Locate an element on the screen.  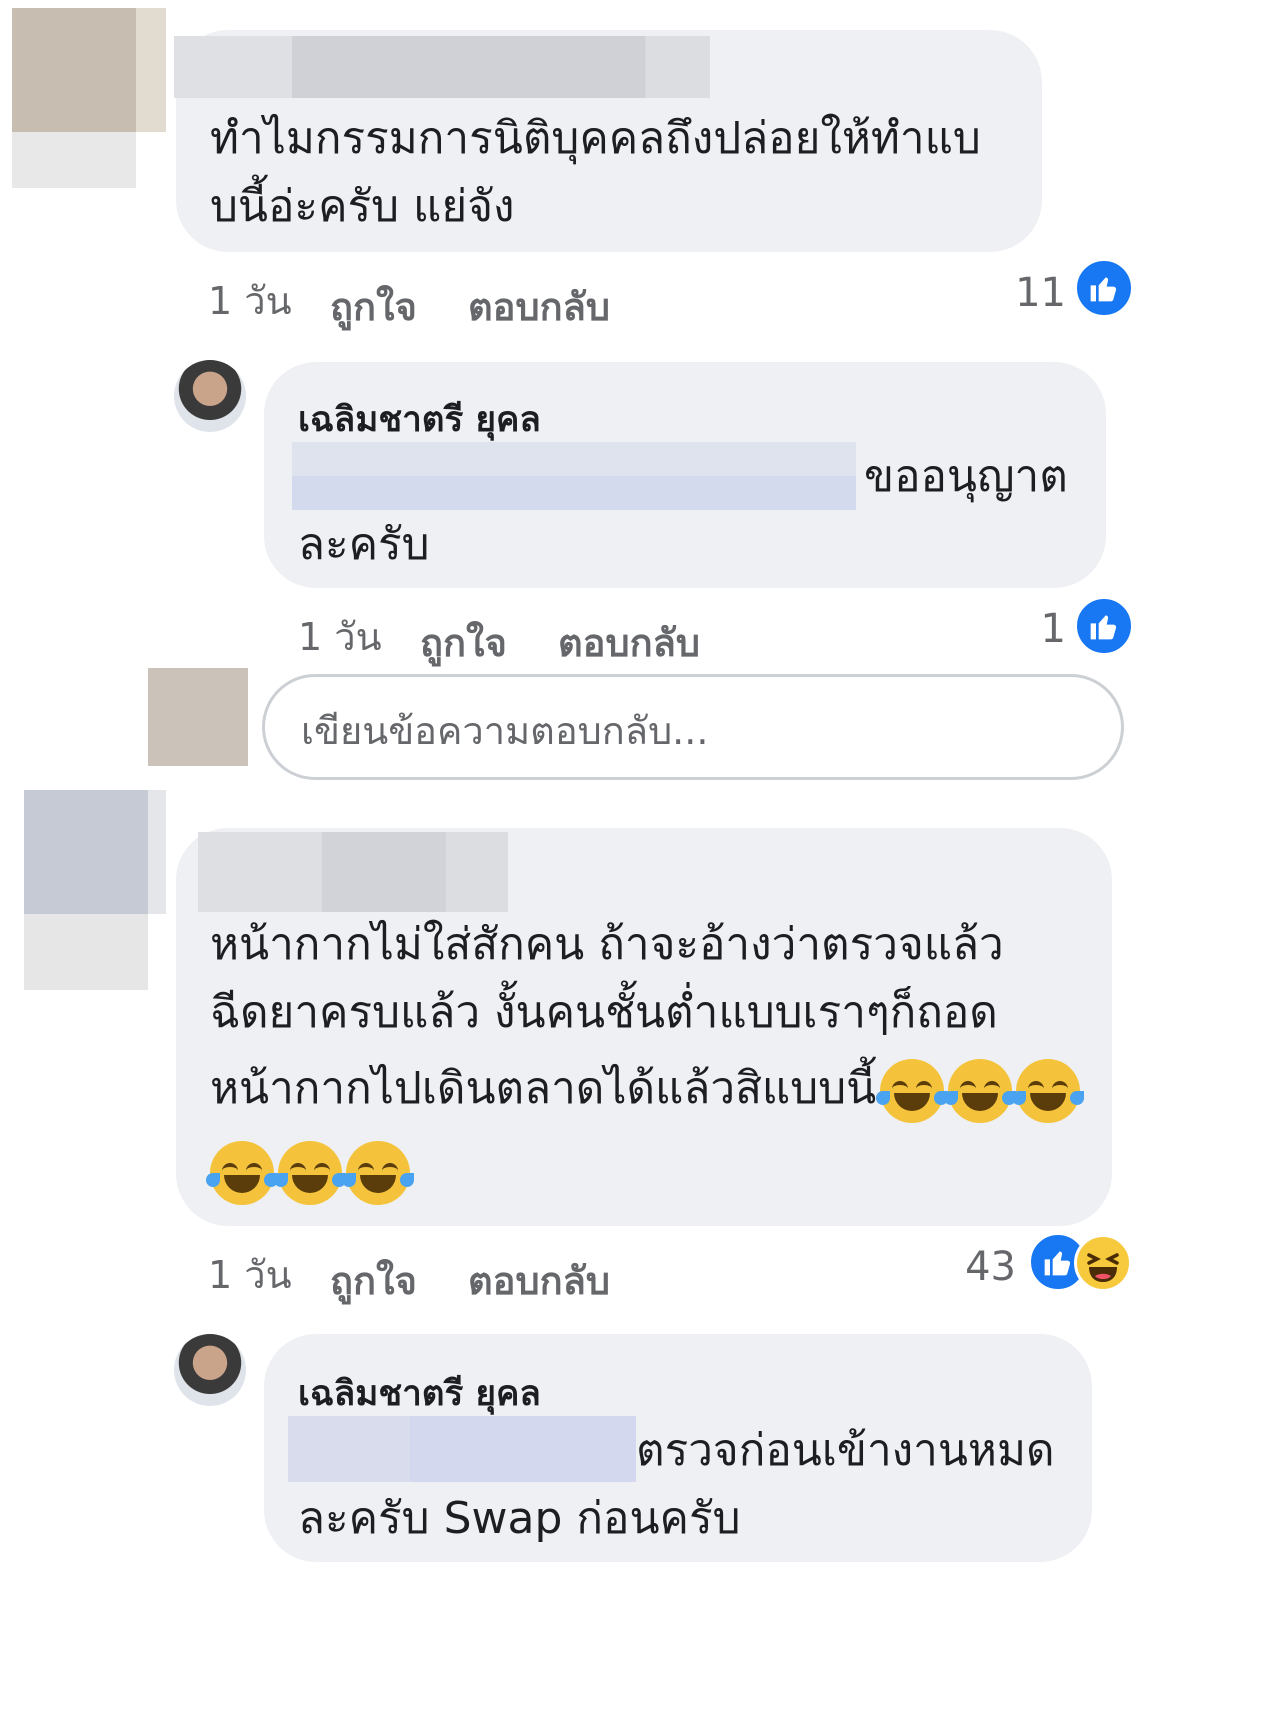
comment-text: ตรวจก่อนเข้างานหมด is located at coordinates (845, 1450).